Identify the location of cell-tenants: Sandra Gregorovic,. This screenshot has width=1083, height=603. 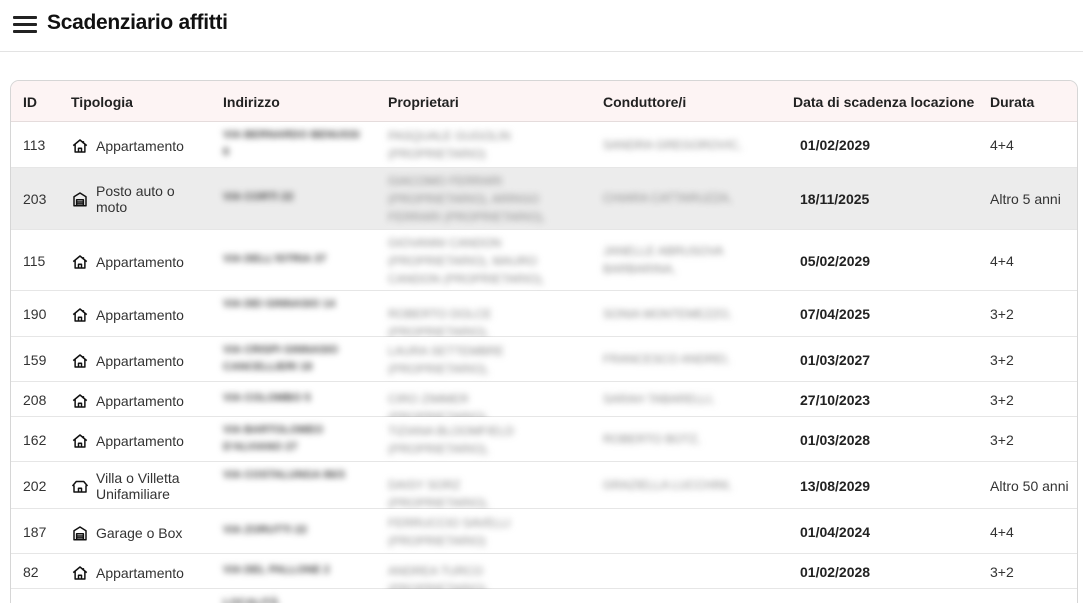
(672, 145).